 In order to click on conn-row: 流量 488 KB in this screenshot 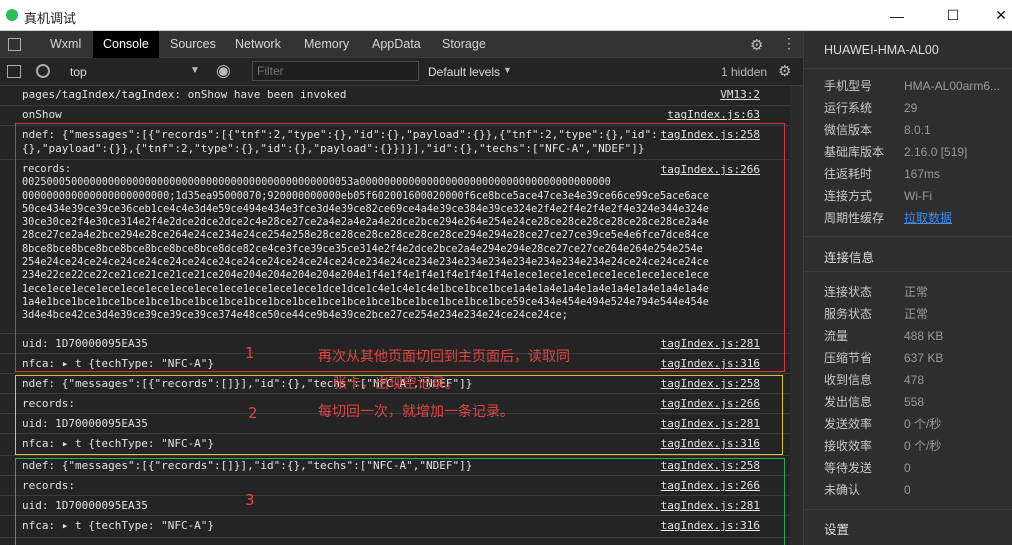, I will do `click(884, 336)`.